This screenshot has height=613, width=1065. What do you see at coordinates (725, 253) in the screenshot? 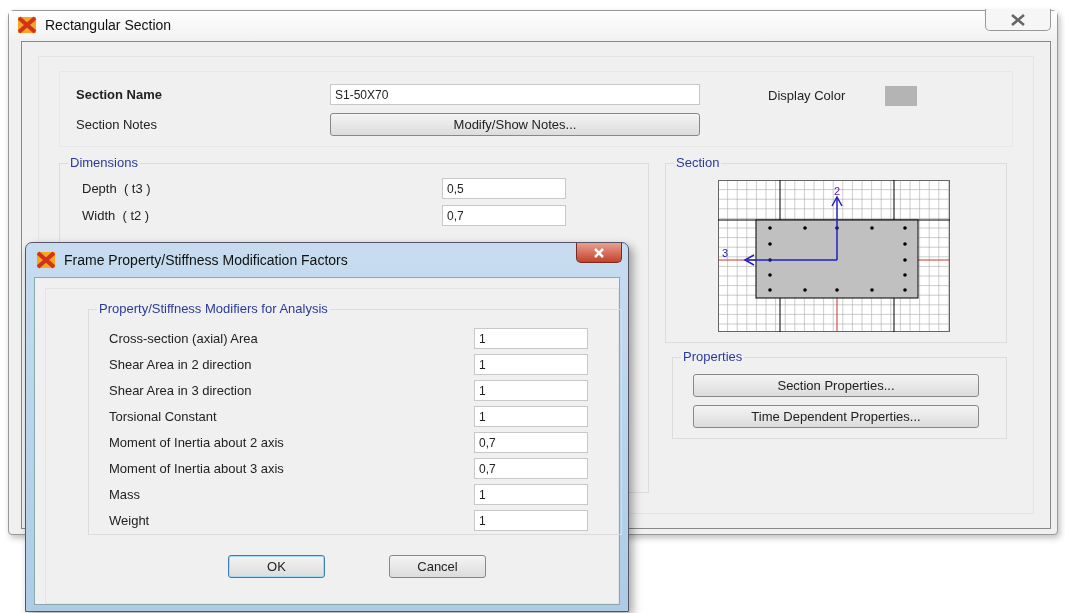
I see `axis-label: 3` at bounding box center [725, 253].